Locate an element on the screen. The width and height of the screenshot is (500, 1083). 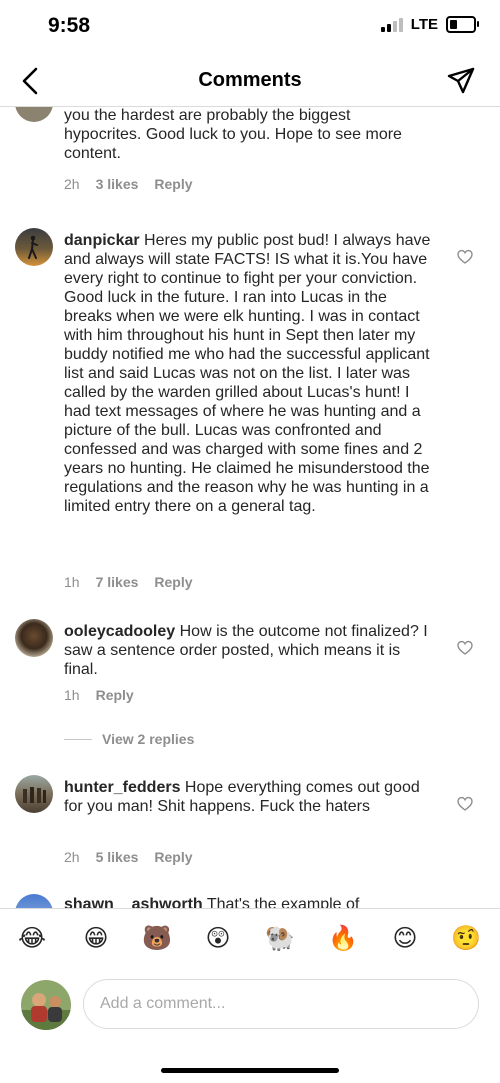
divider is located at coordinates (78, 739).